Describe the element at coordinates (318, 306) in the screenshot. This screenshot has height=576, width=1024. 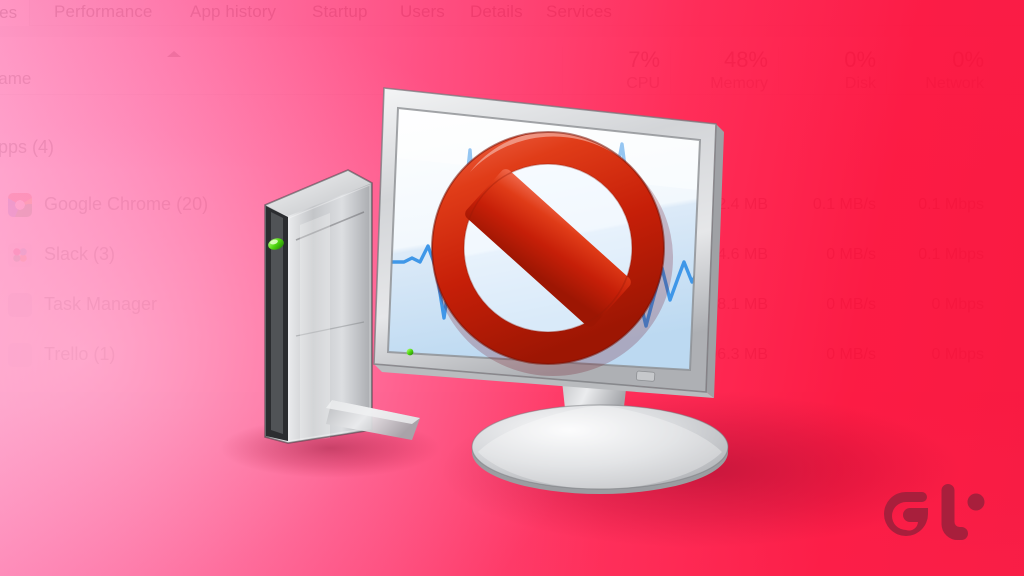
I see `computer-tower` at that location.